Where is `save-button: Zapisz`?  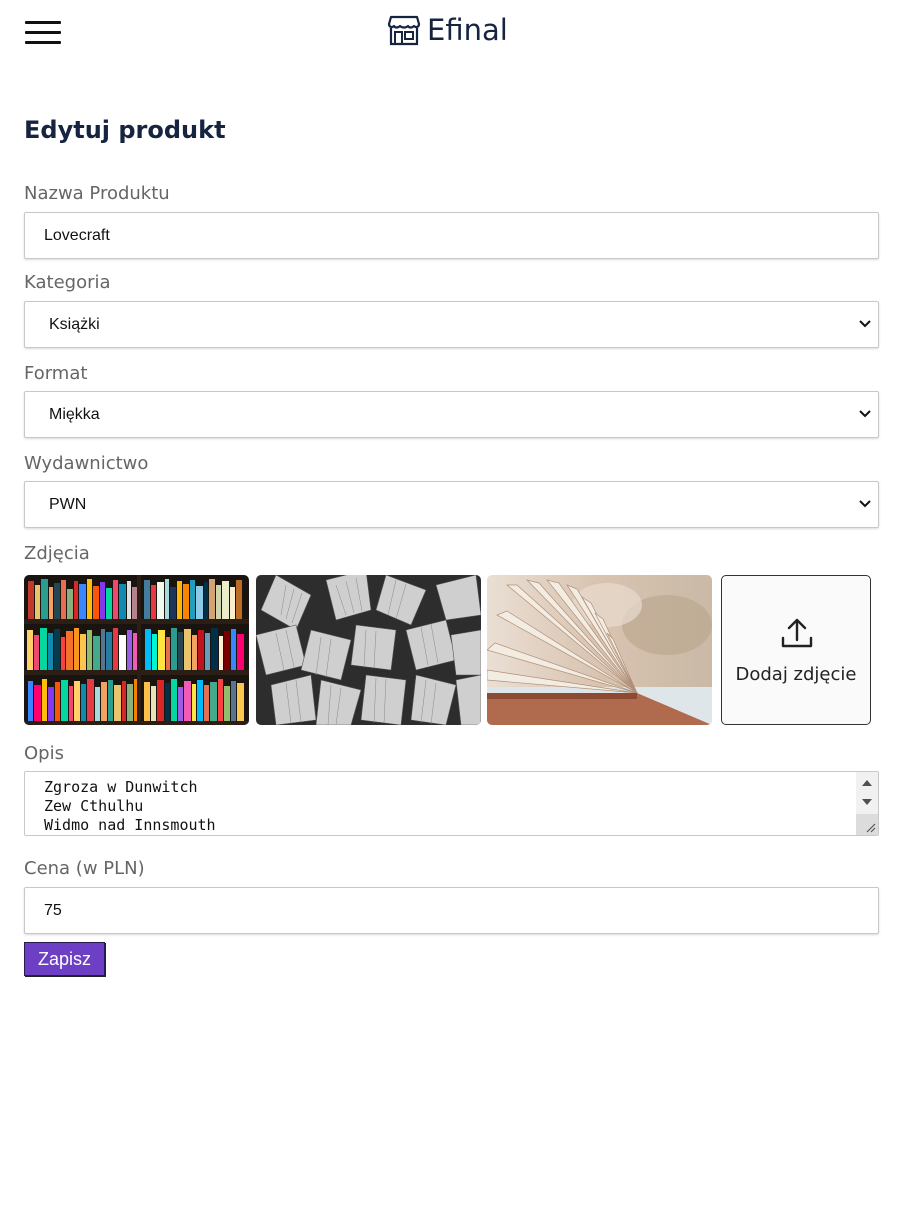 save-button: Zapisz is located at coordinates (64, 959).